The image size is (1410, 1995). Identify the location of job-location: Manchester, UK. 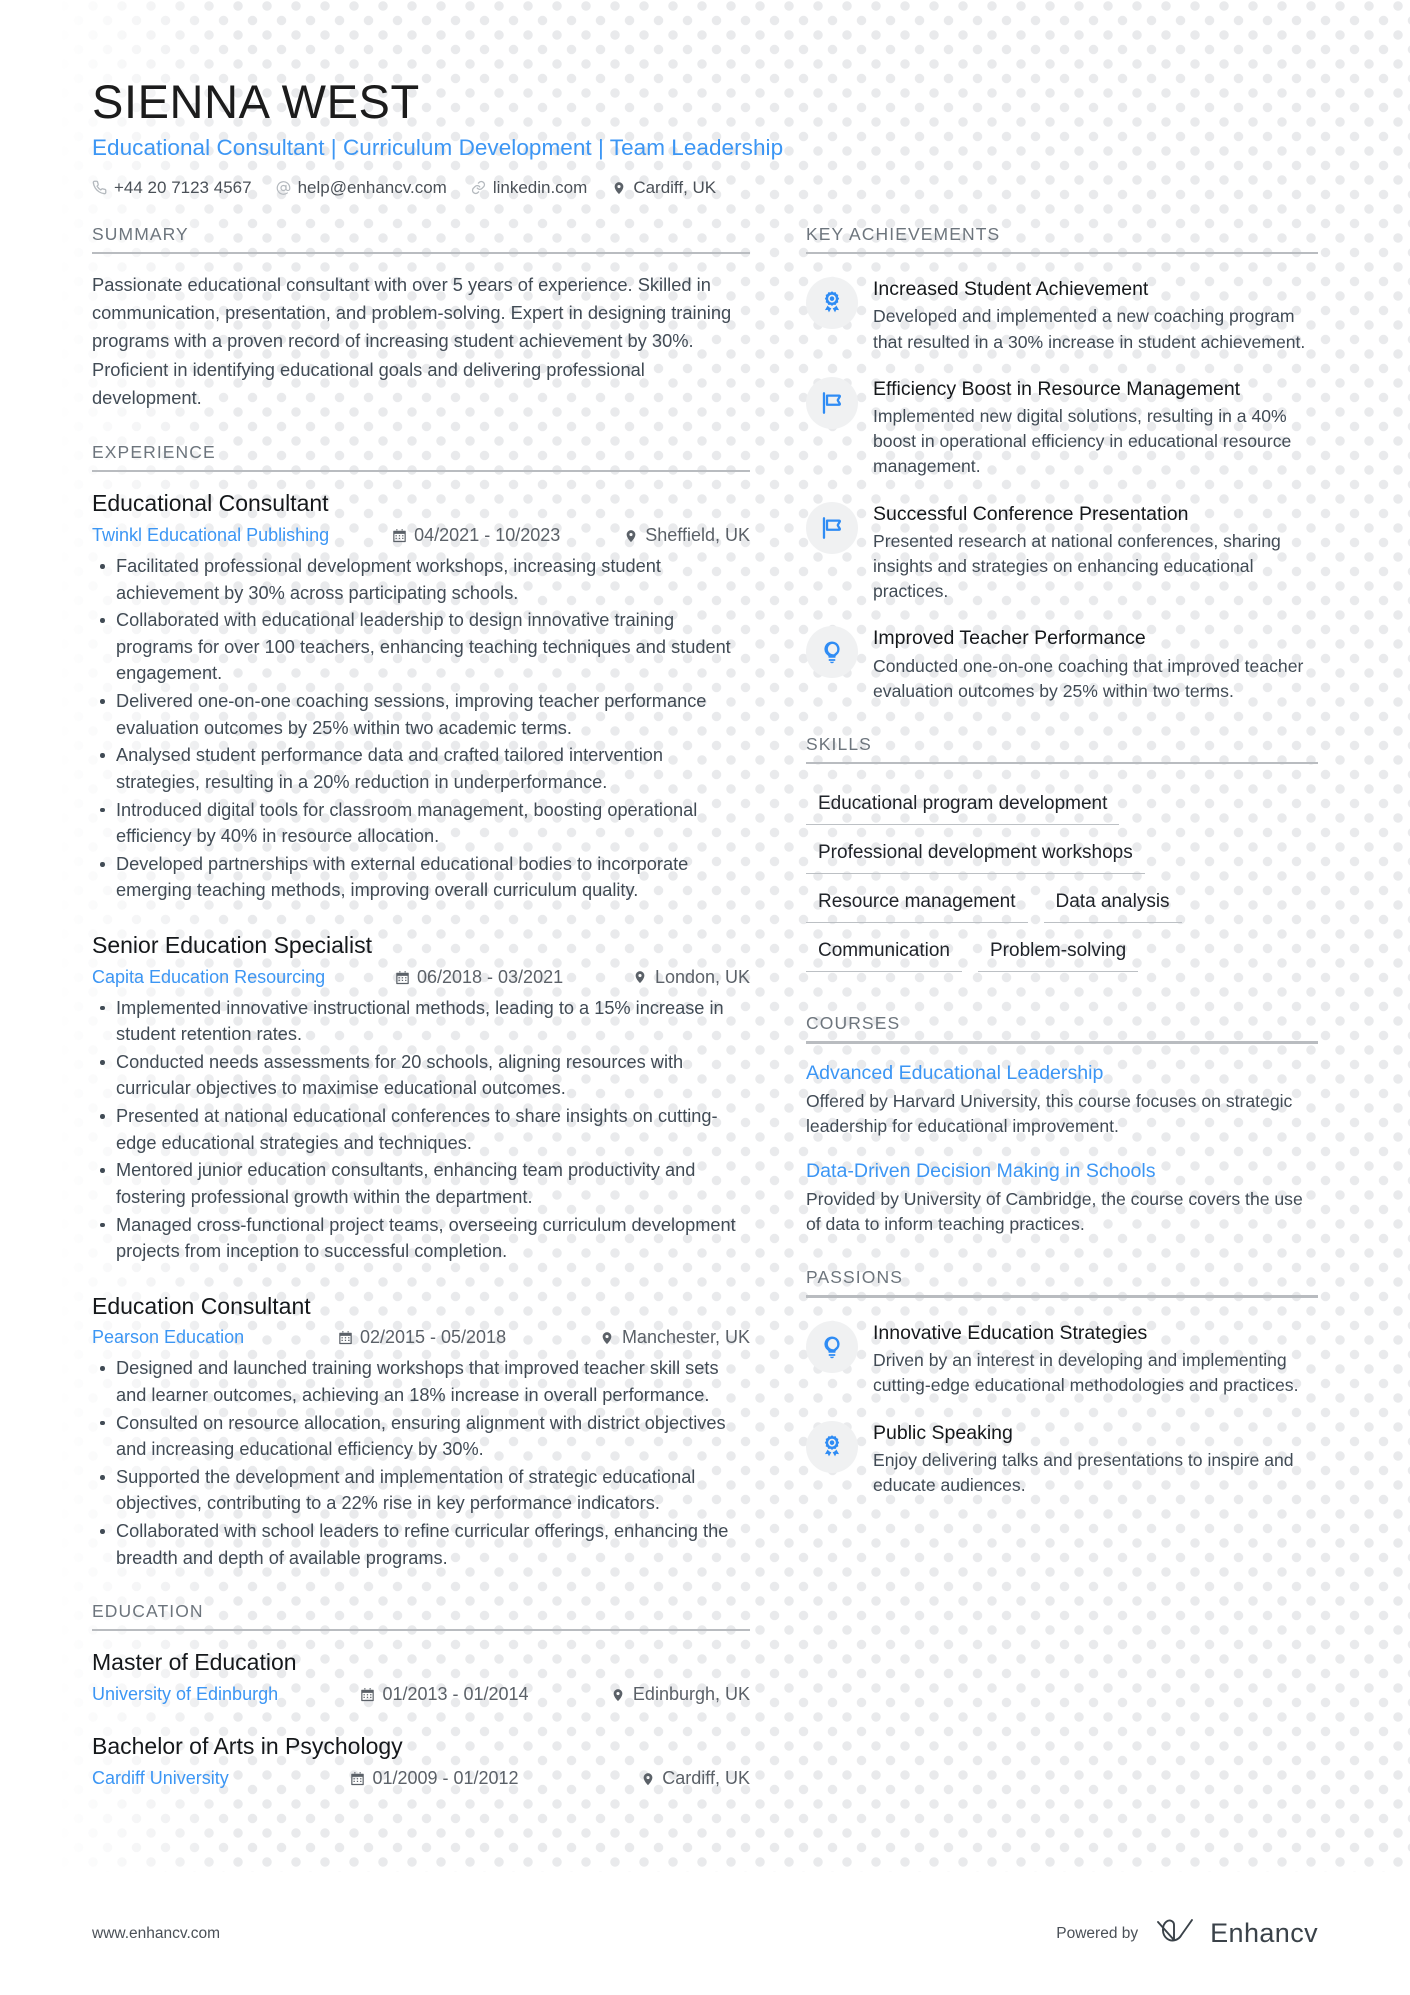
(675, 1337).